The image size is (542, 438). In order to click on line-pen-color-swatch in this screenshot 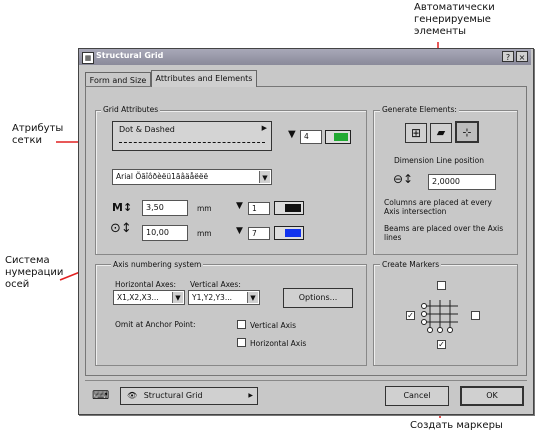, I will do `click(341, 137)`.